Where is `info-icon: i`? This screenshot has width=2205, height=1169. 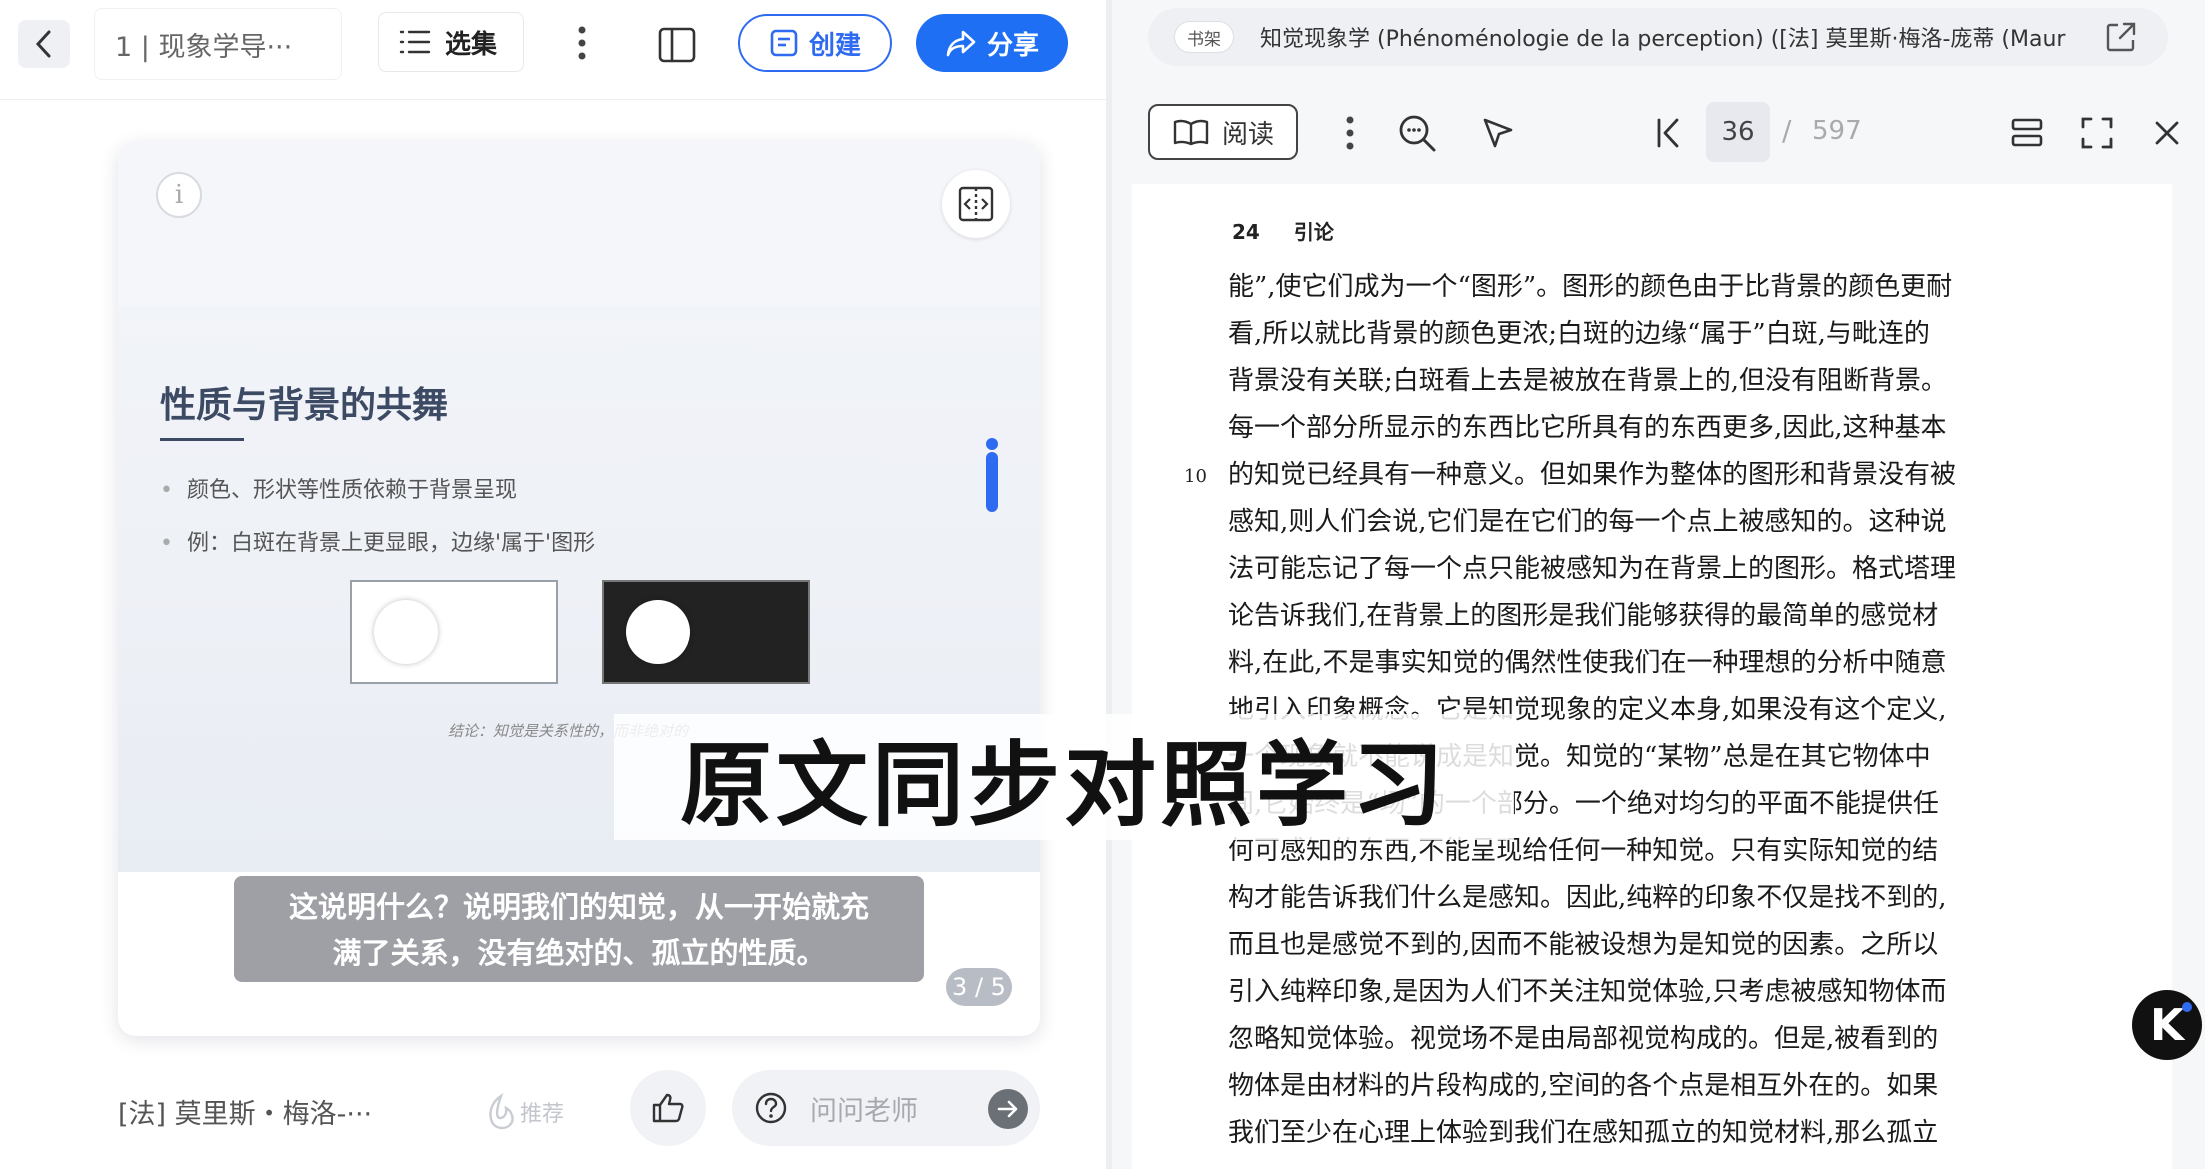 info-icon: i is located at coordinates (179, 195).